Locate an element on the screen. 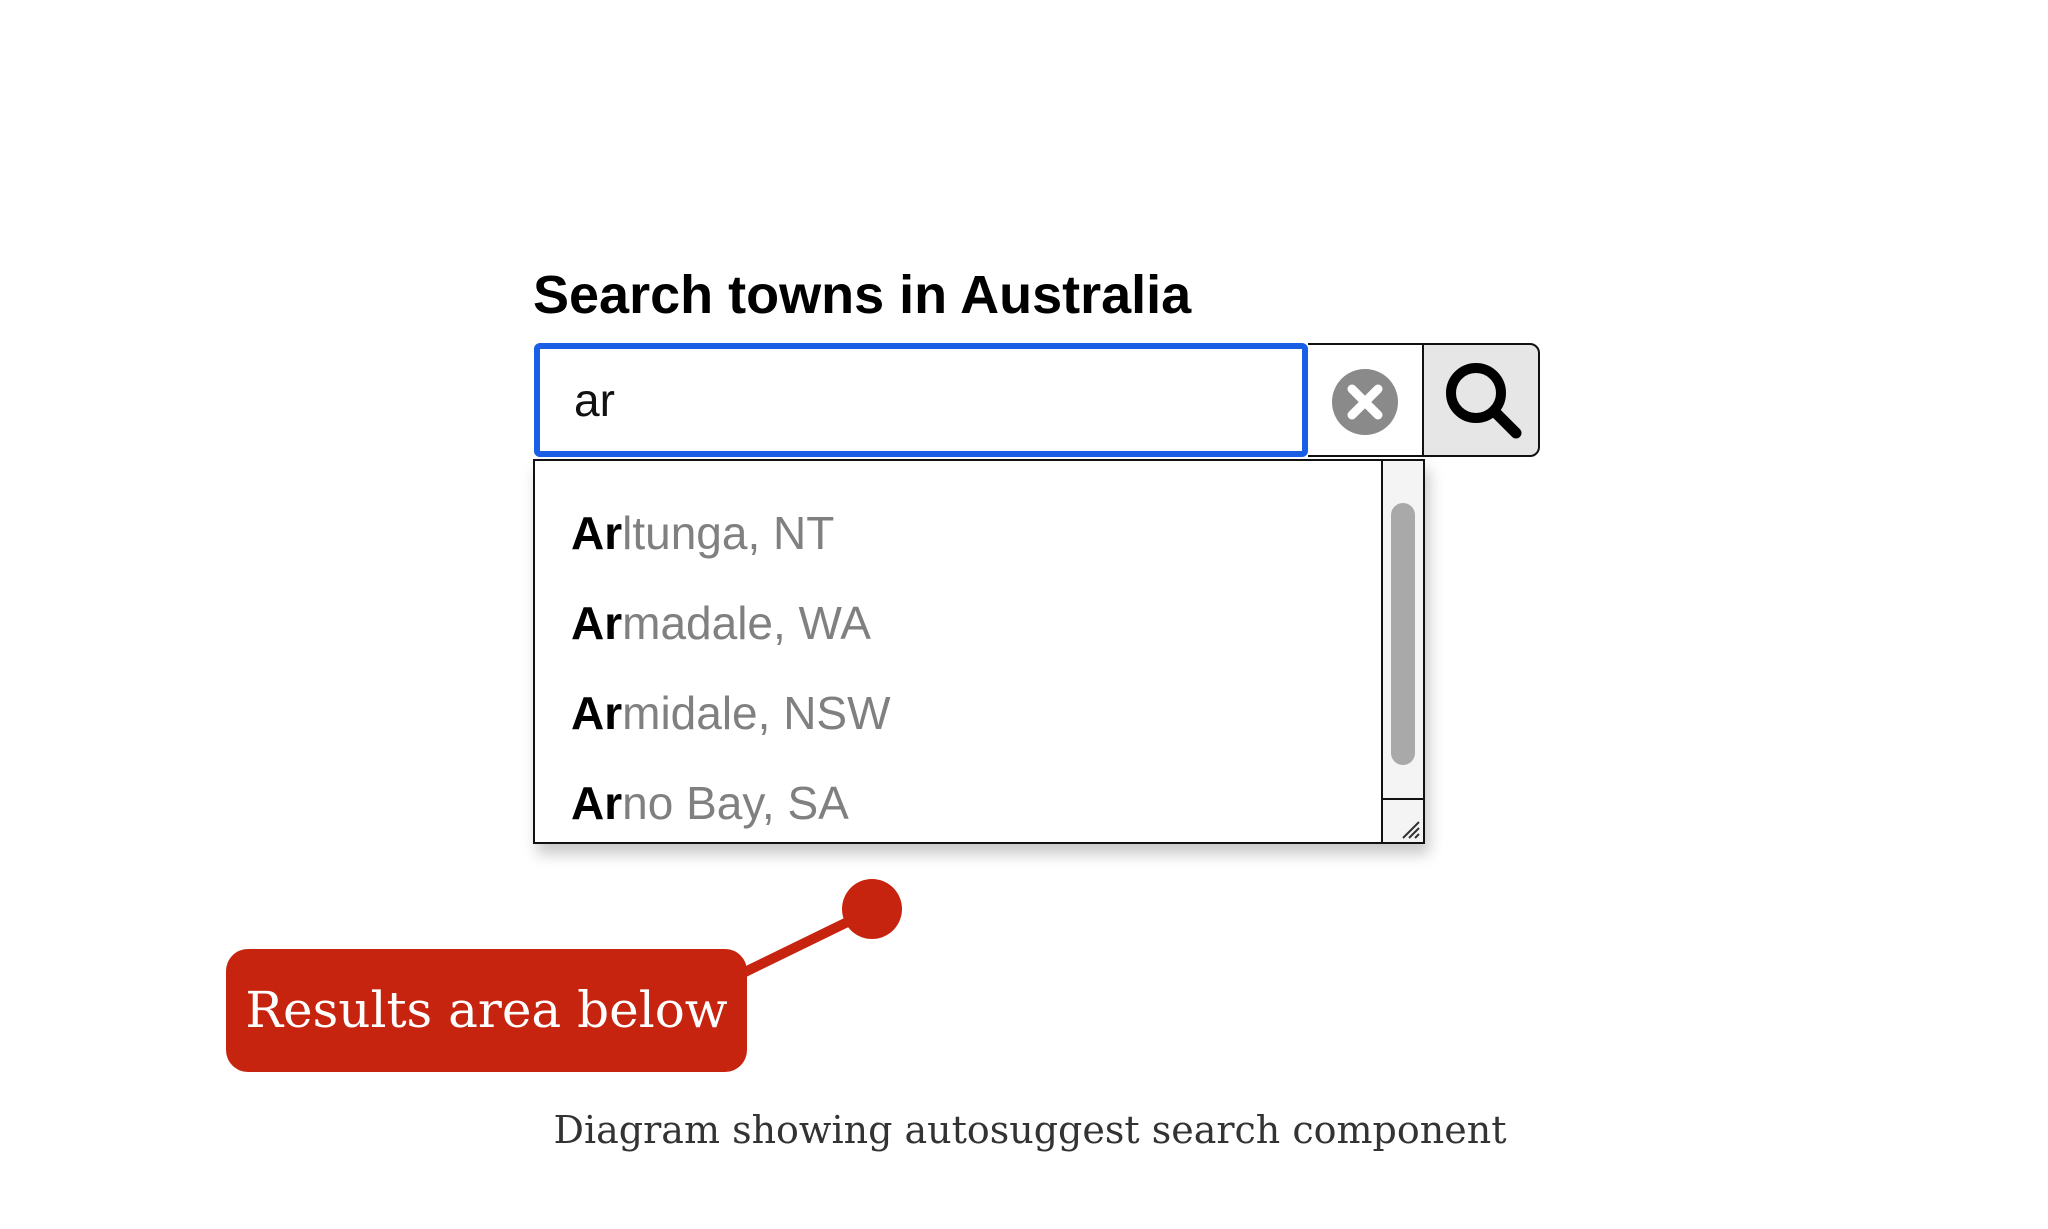  result-rest-text: madale, WA is located at coordinates (746, 623).